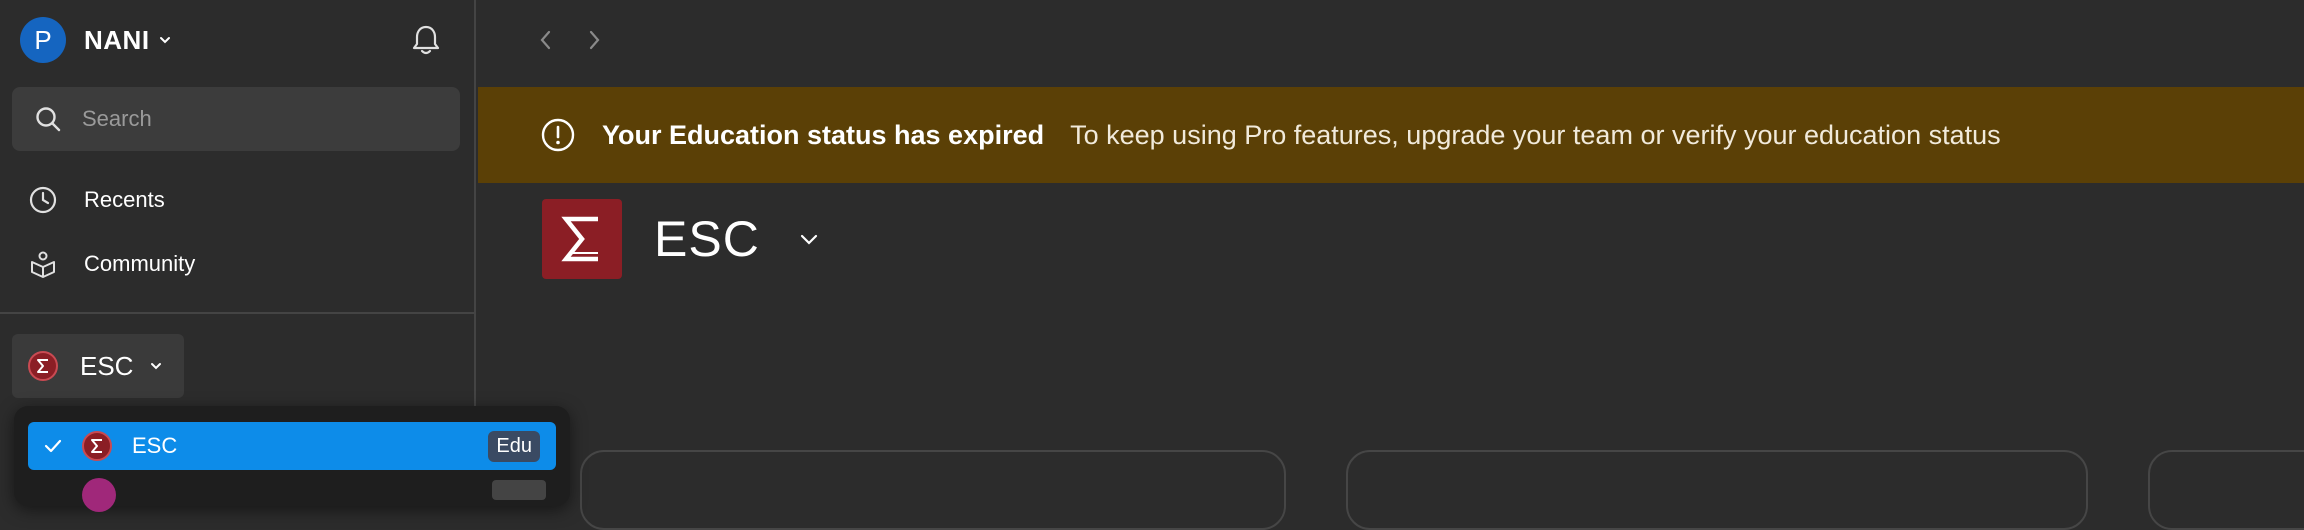  I want to click on team-dropdown: ESC Edu, so click(292, 459).